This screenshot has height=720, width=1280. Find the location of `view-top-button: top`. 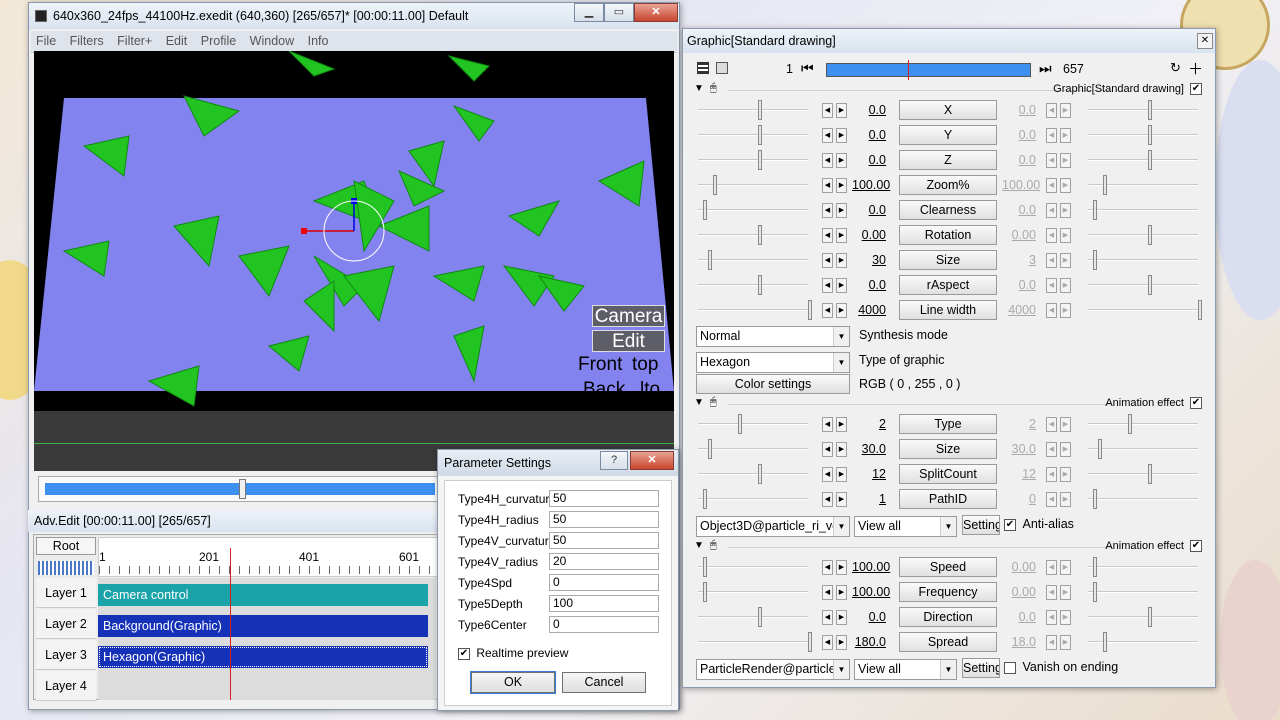

view-top-button: top is located at coordinates (645, 365).